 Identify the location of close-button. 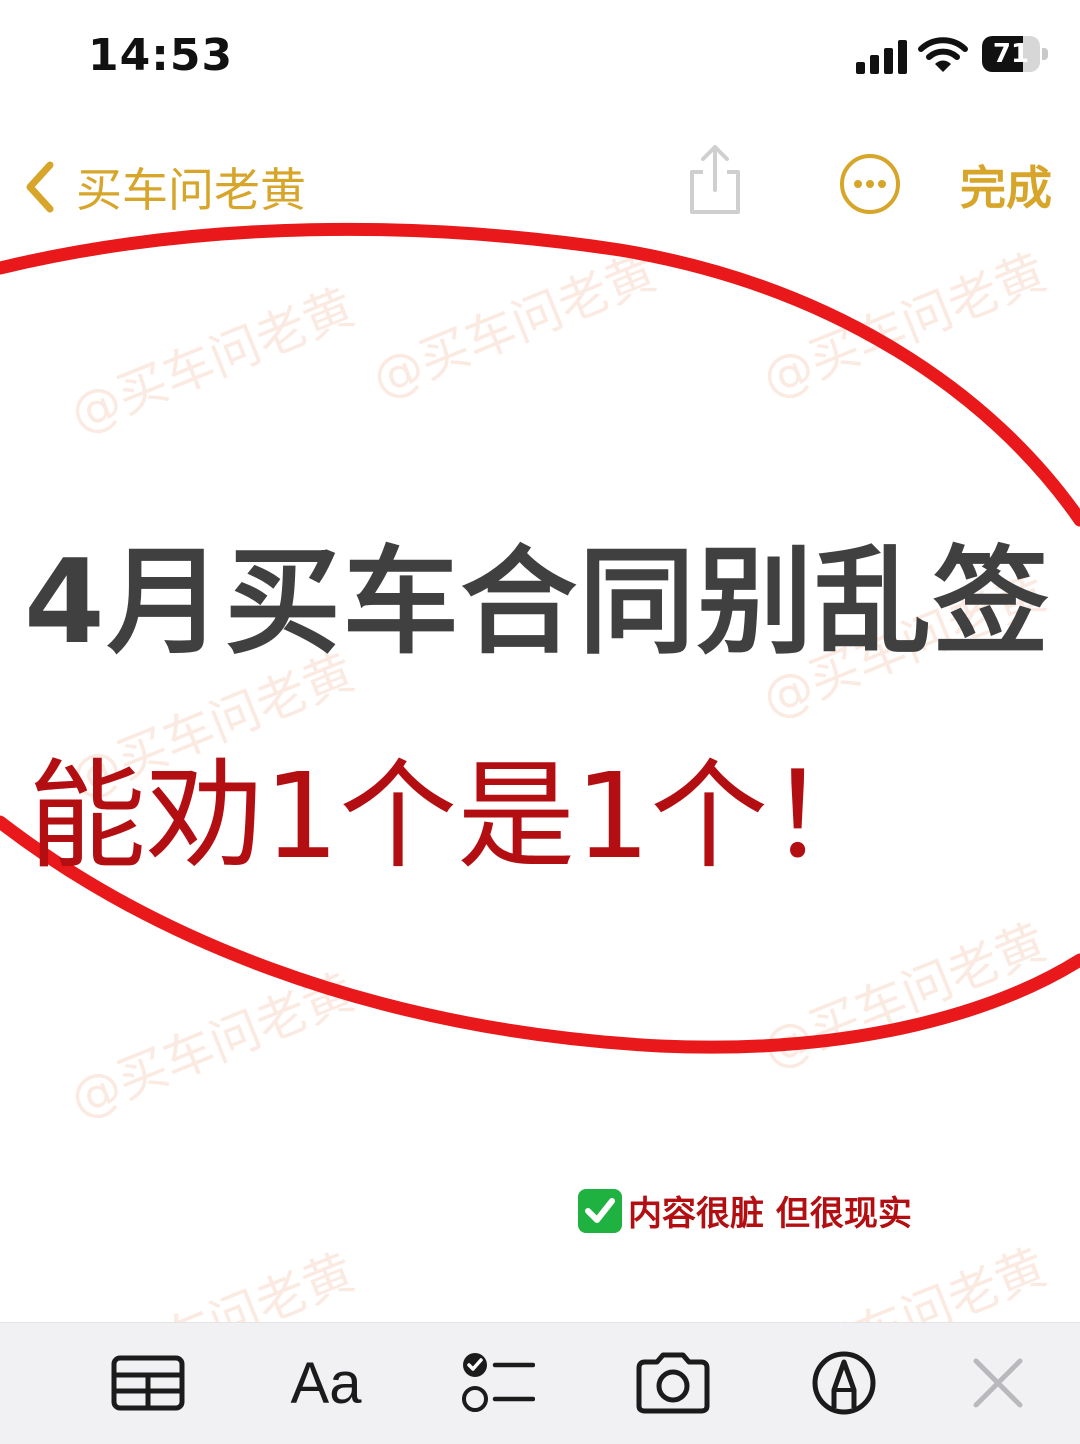
(998, 1383).